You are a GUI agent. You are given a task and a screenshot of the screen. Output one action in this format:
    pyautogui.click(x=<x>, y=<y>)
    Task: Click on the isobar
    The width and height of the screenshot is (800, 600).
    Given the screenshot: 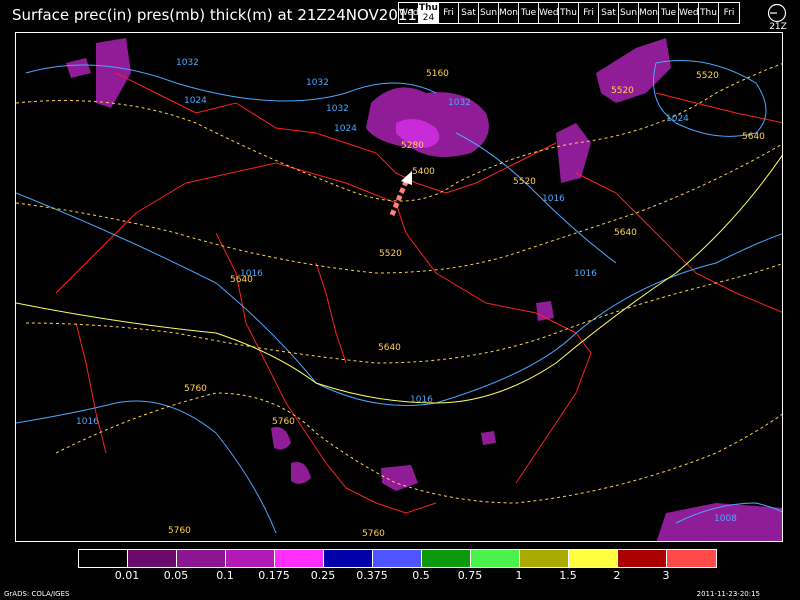 What is the action you would take?
    pyautogui.click(x=146, y=467)
    